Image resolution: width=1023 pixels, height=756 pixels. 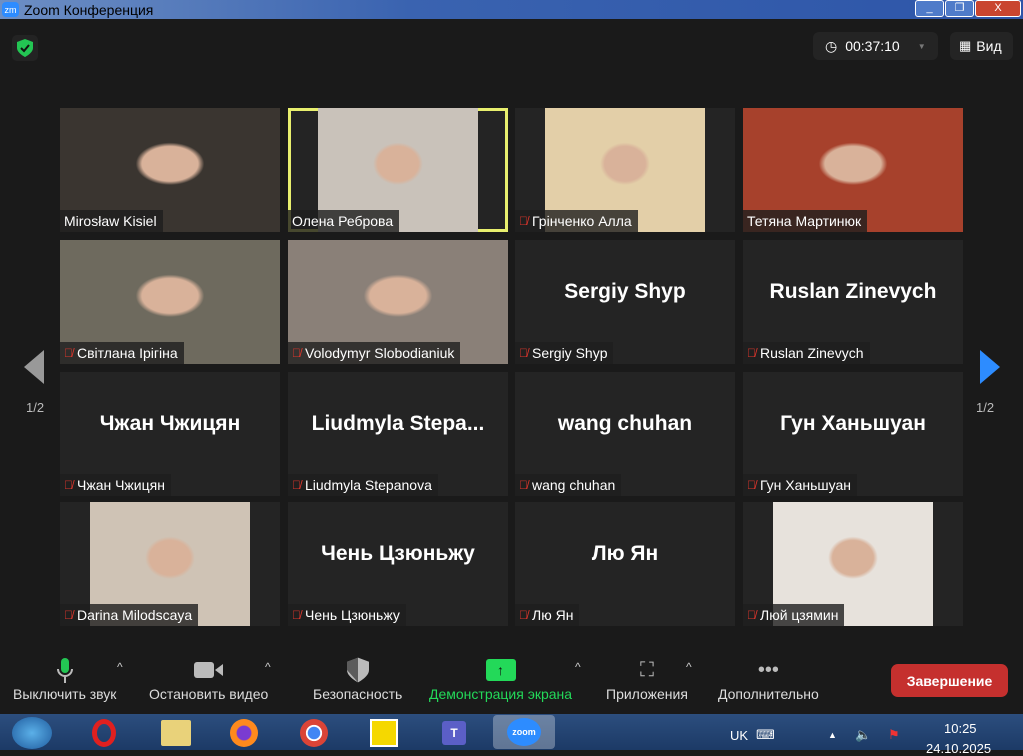 What do you see at coordinates (570, 353) in the screenshot?
I see `participant-name: Sergiy Shyp` at bounding box center [570, 353].